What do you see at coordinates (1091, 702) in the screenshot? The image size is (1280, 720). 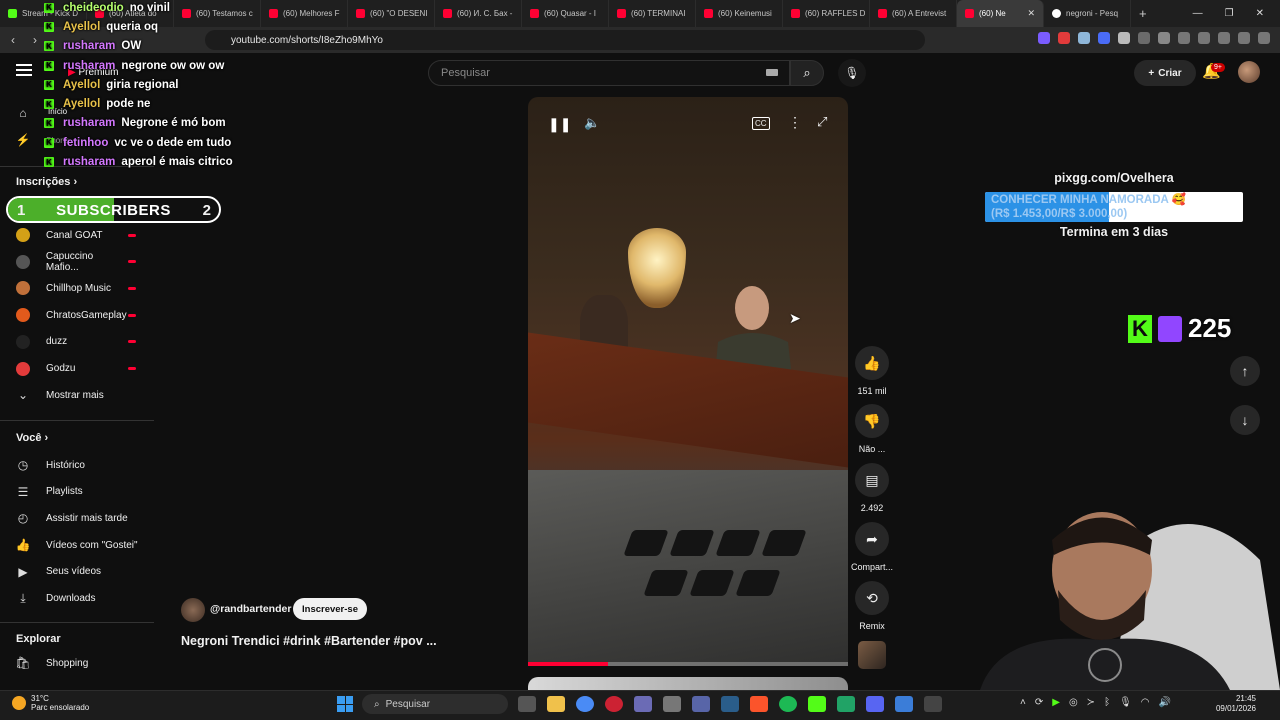 I see `tray-app-icon: ≻` at bounding box center [1091, 702].